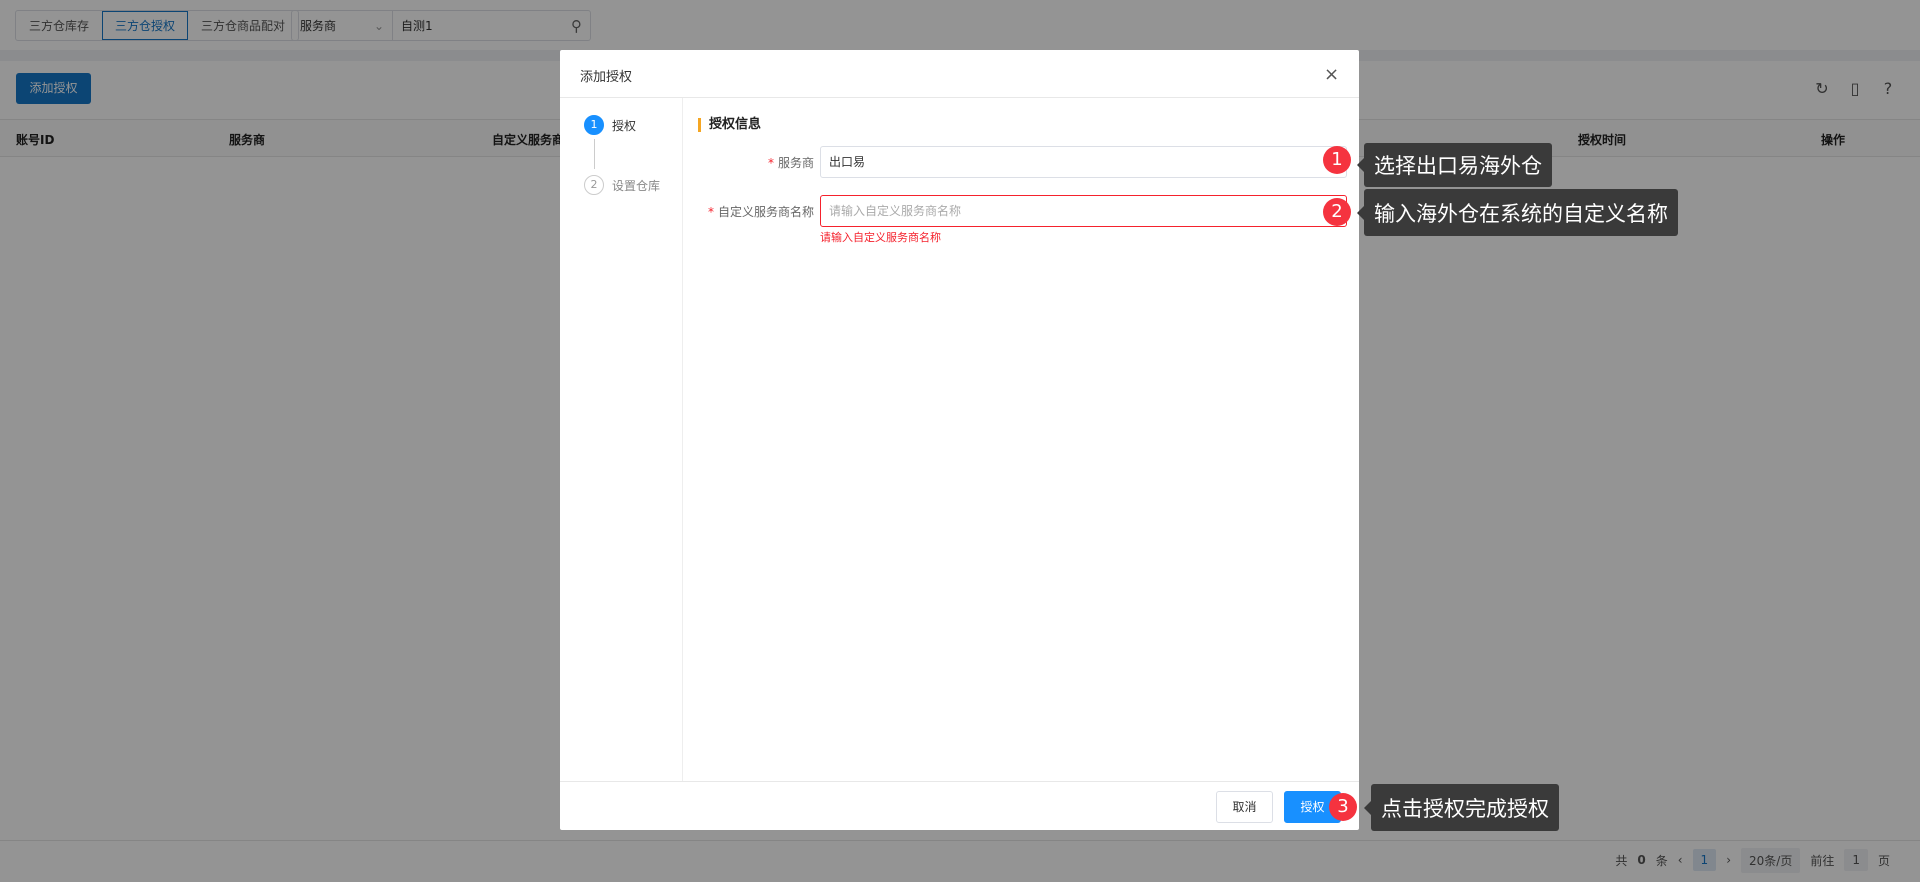 This screenshot has width=1920, height=882. I want to click on step-1-circle: 1, so click(594, 125).